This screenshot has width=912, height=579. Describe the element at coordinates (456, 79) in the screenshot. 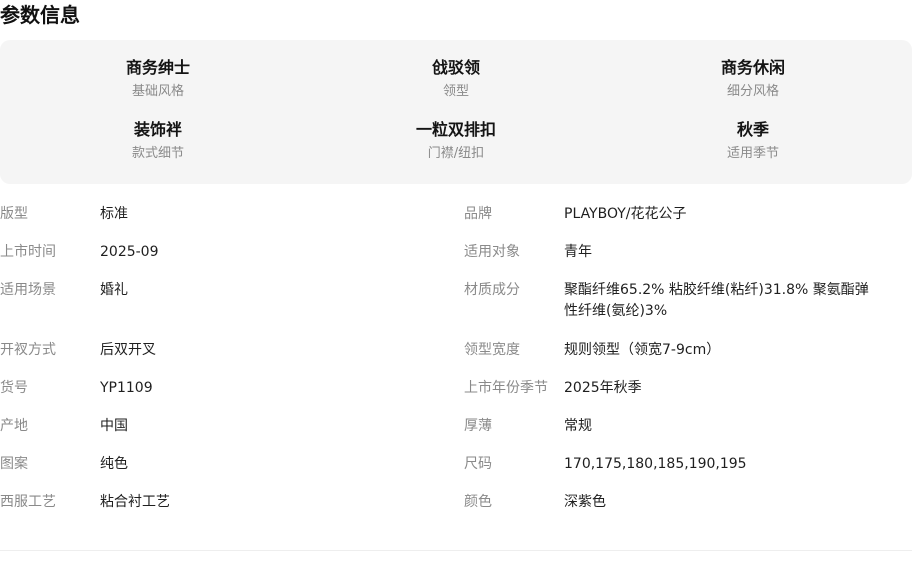

I see `highlight-collar-type: 戗驳领 领型` at that location.